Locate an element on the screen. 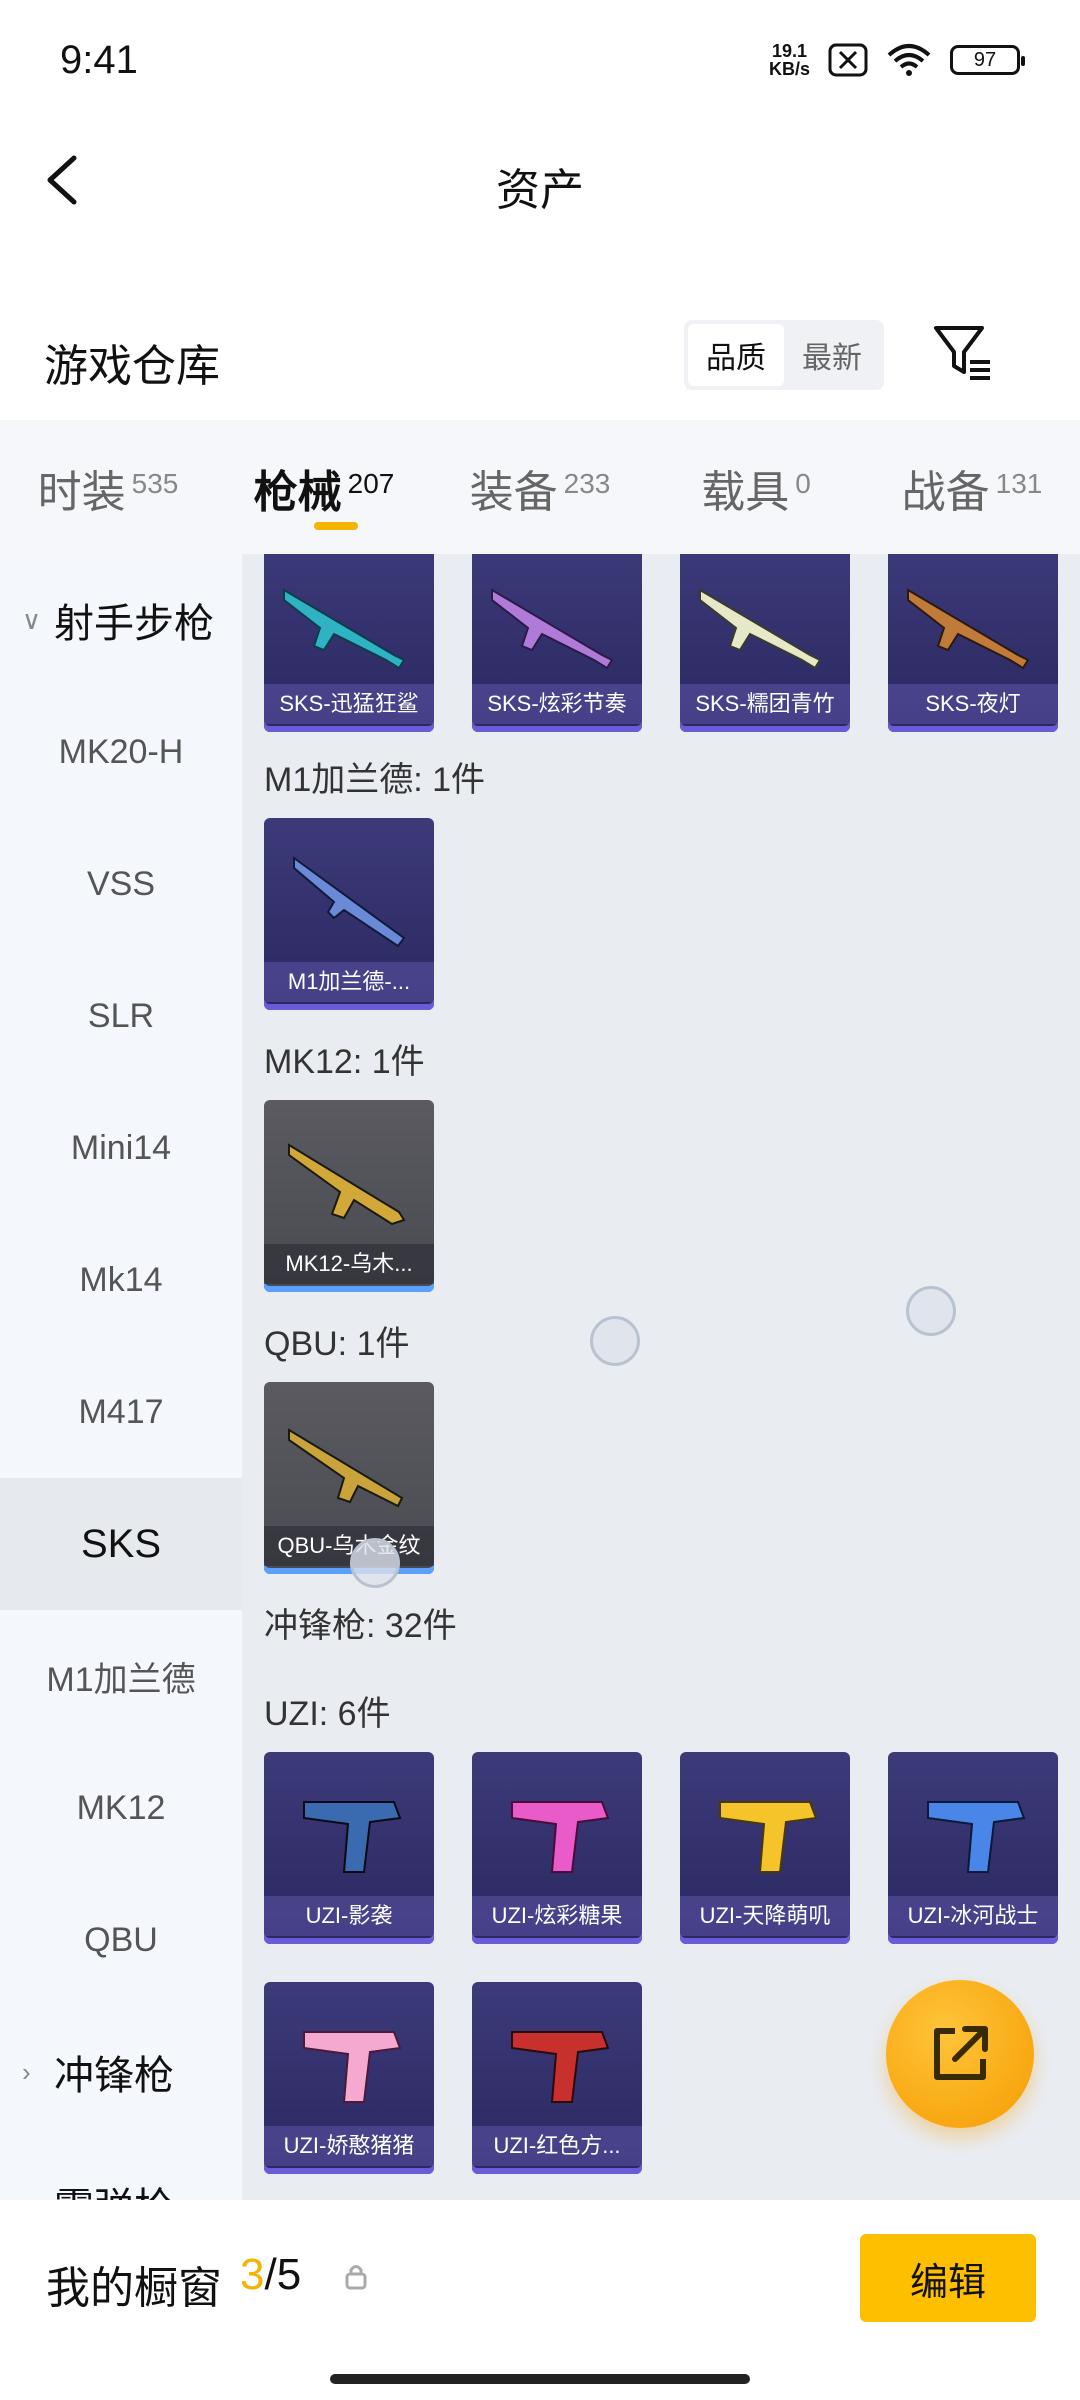 The image size is (1080, 2400). showcase-label: 我的橱窗 is located at coordinates (134, 2288).